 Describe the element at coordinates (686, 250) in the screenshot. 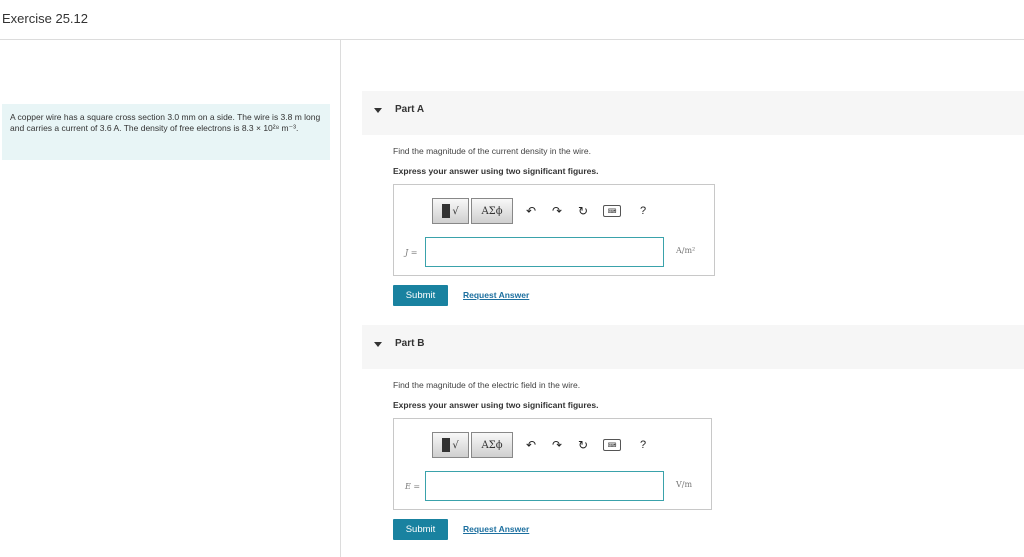

I see `unit-label: A/m²` at that location.